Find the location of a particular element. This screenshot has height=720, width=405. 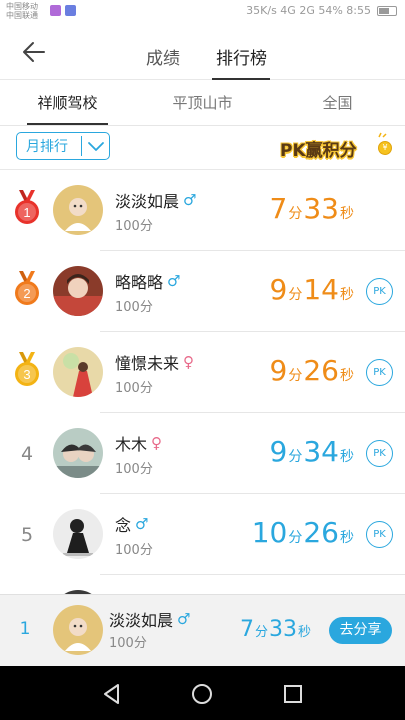

back-button is located at coordinates (34, 52).